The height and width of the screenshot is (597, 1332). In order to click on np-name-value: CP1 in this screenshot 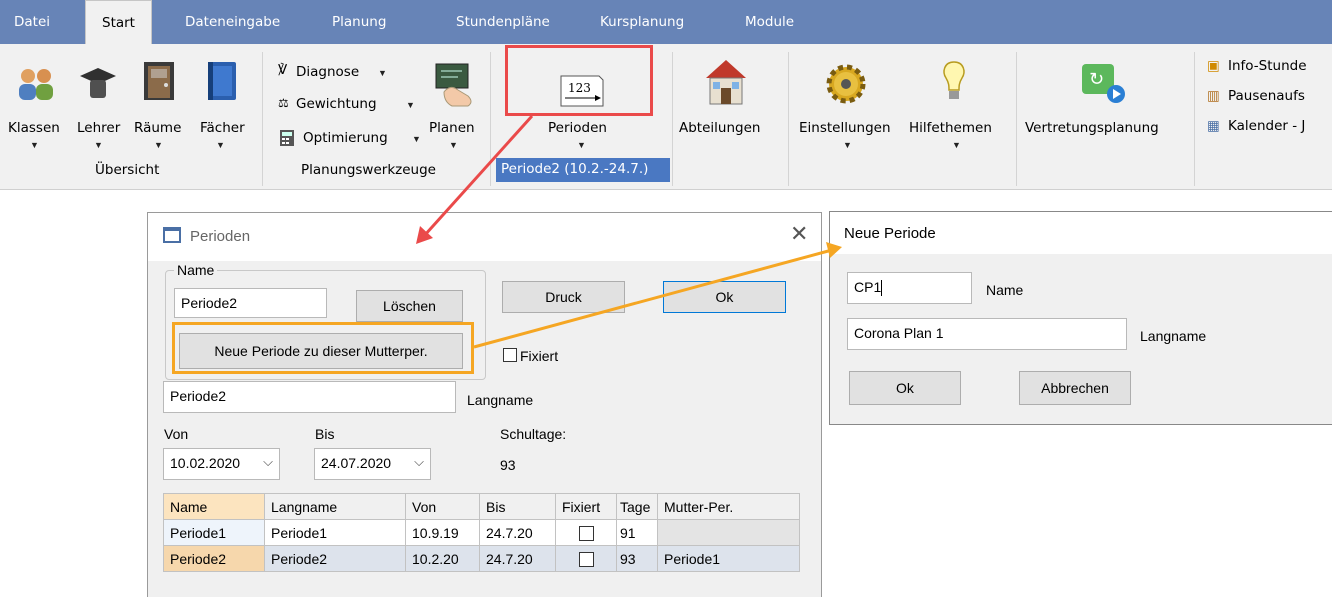, I will do `click(868, 287)`.